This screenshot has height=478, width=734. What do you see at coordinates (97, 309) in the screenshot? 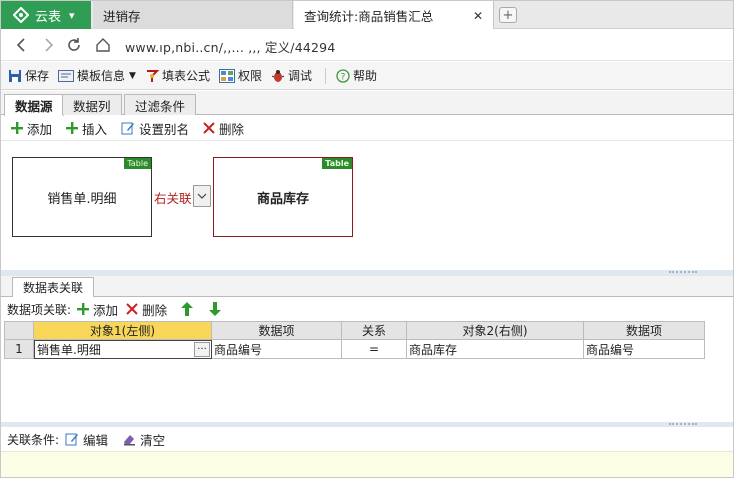
I see `add-association-button: 添加` at bounding box center [97, 309].